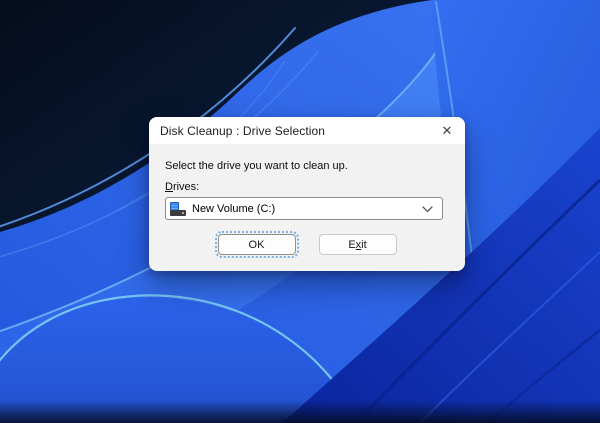  I want to click on close-icon: ✕, so click(447, 130).